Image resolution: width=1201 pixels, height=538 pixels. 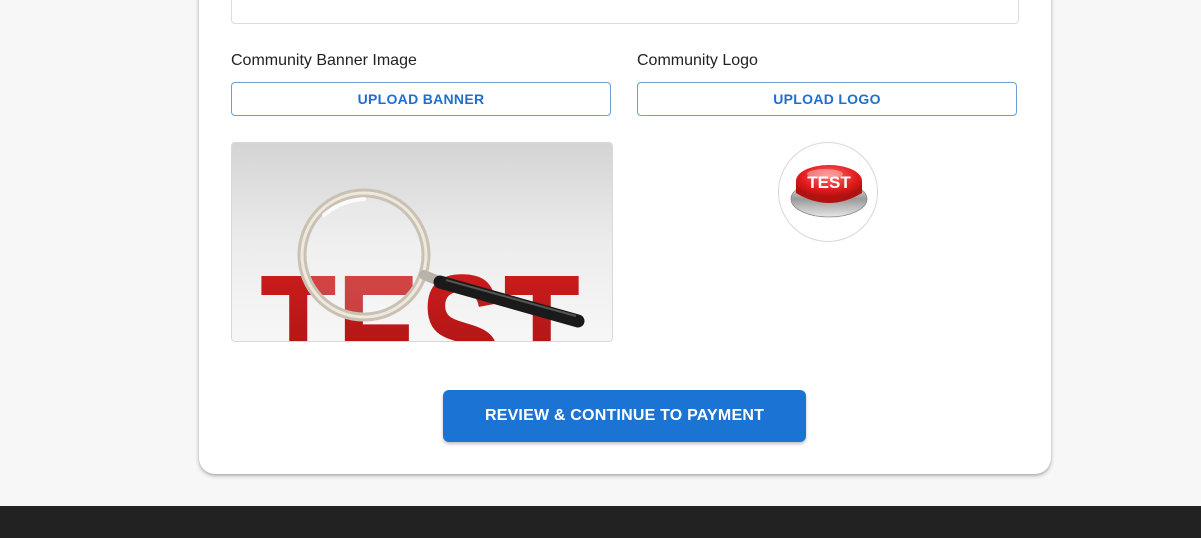 I want to click on upload-logo-button: UPLOAD LOGO, so click(x=827, y=99).